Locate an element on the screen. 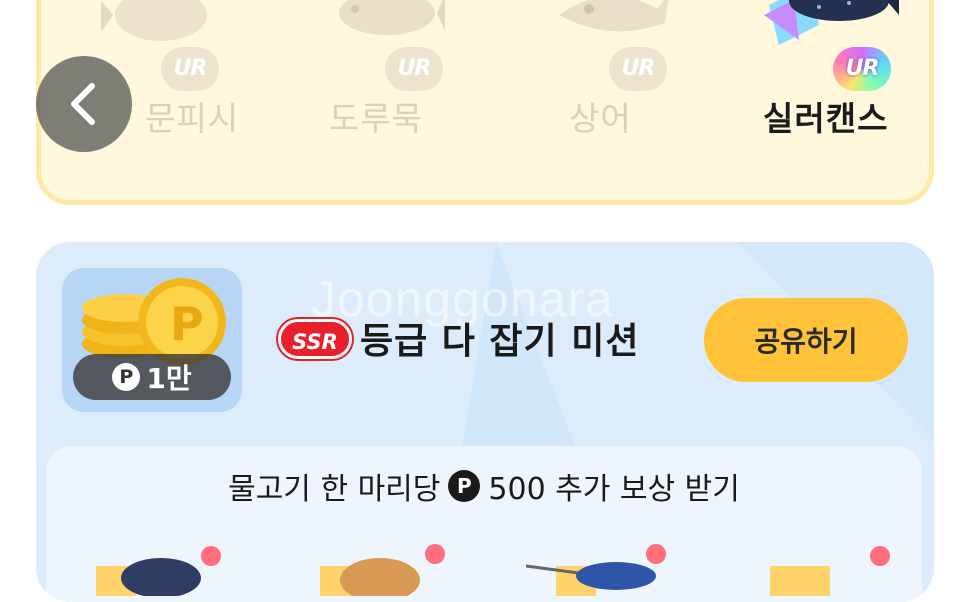 The height and width of the screenshot is (602, 970). fish-name-label: 문피시 is located at coordinates (192, 118).